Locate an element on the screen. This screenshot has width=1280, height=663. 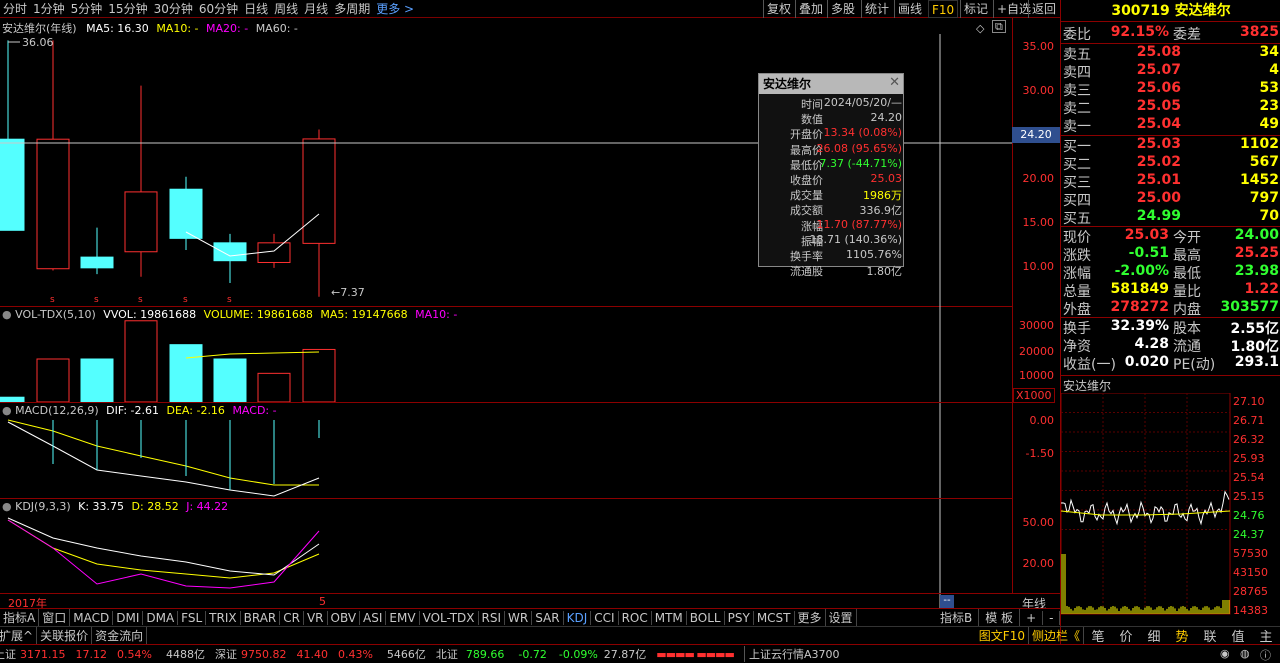
mini-axis-tick: 26.32 is located at coordinates (1249, 439).